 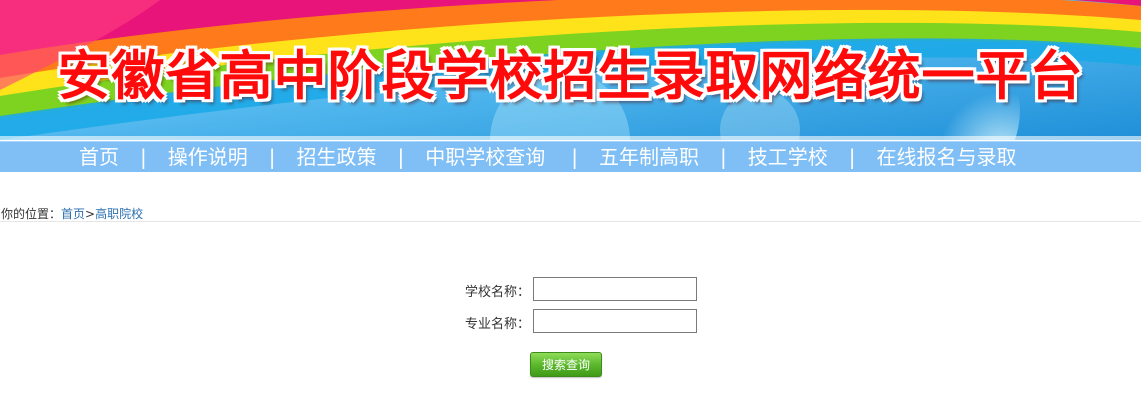 What do you see at coordinates (615, 289) in the screenshot?
I see `school-name-input` at bounding box center [615, 289].